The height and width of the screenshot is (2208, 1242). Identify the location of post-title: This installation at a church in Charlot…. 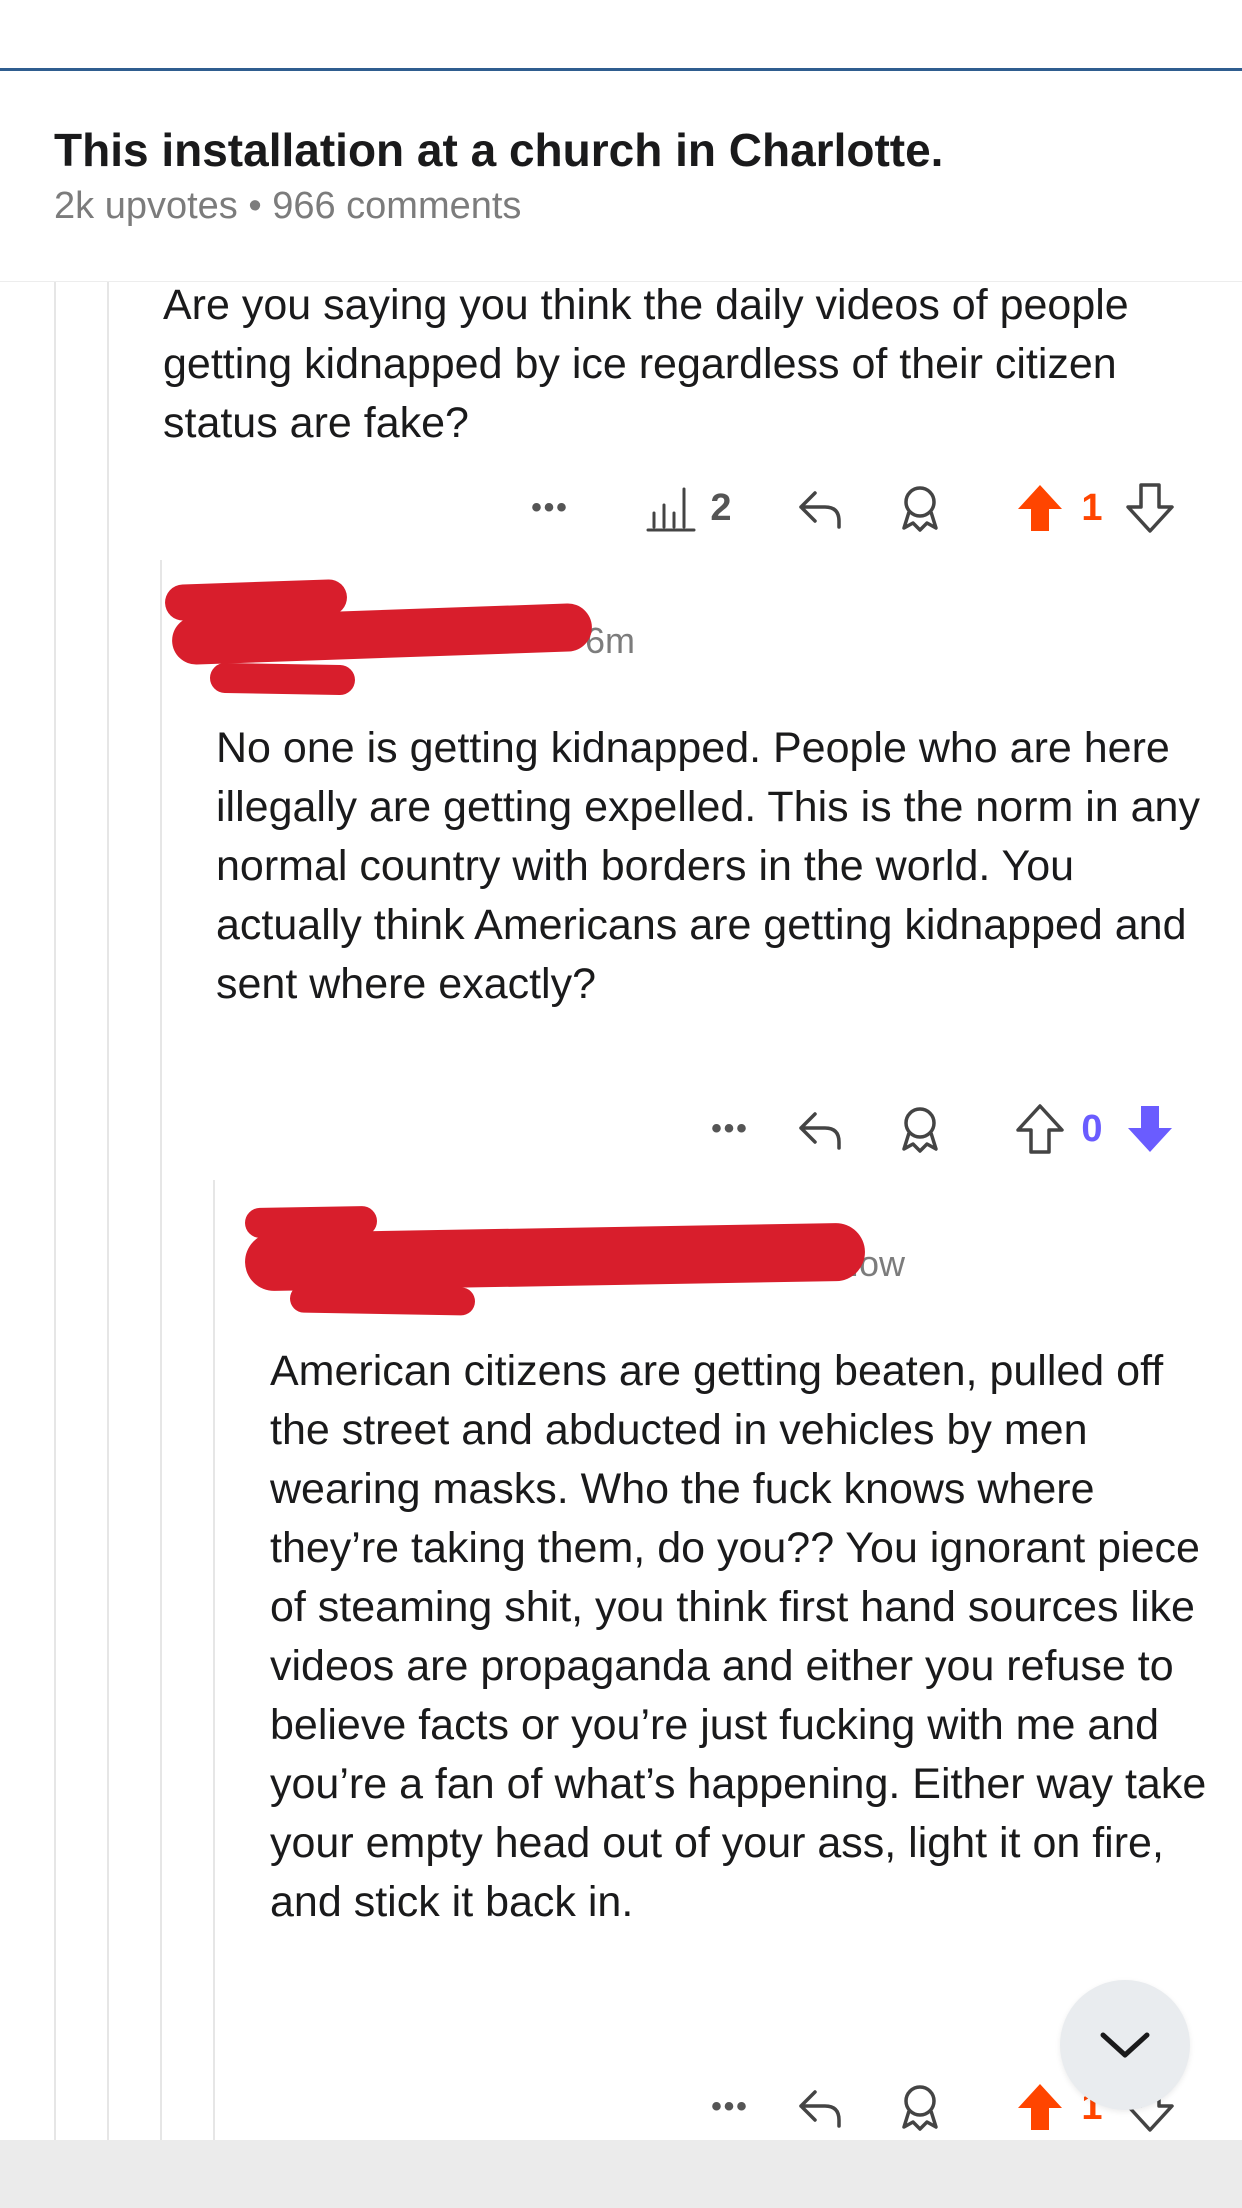
(498, 150).